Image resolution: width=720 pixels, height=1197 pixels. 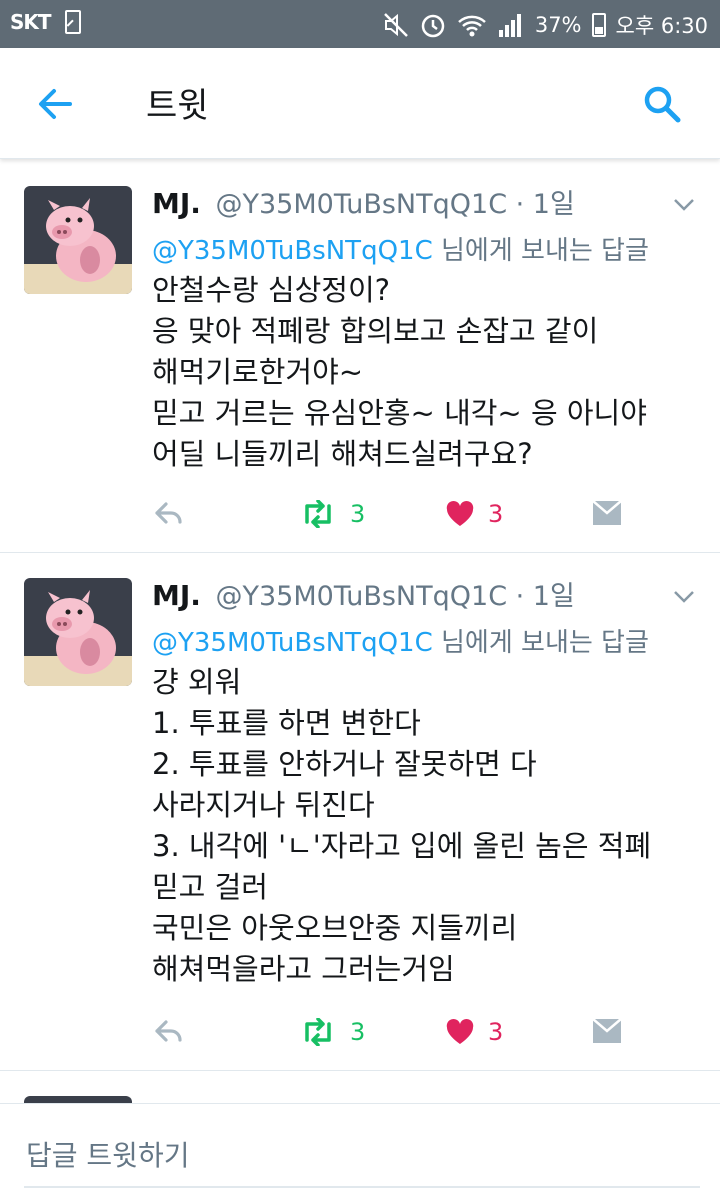 I want to click on alarm-icon, so click(x=433, y=26).